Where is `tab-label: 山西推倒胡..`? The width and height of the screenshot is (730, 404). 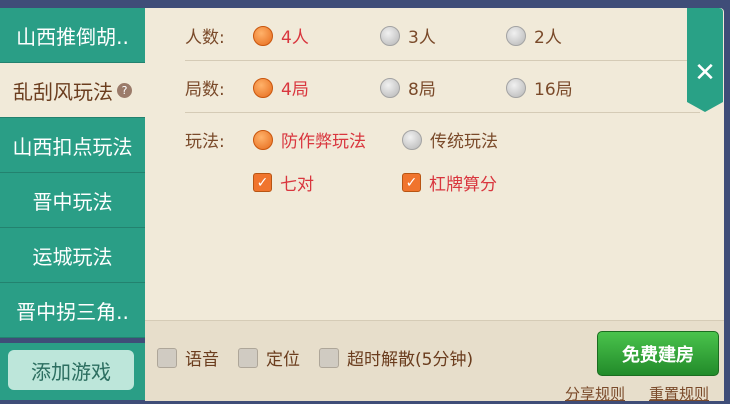
tab-label: 山西推倒胡.. is located at coordinates (72, 36).